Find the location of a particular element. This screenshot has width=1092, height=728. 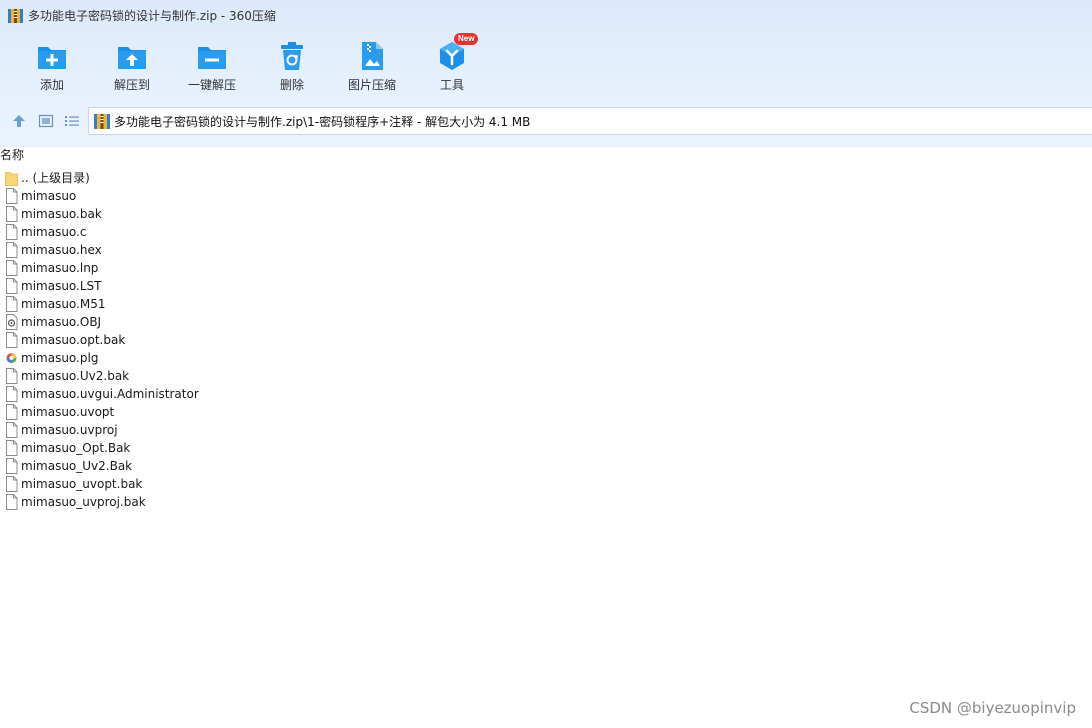

column-header-name: 名称 is located at coordinates (12, 155).